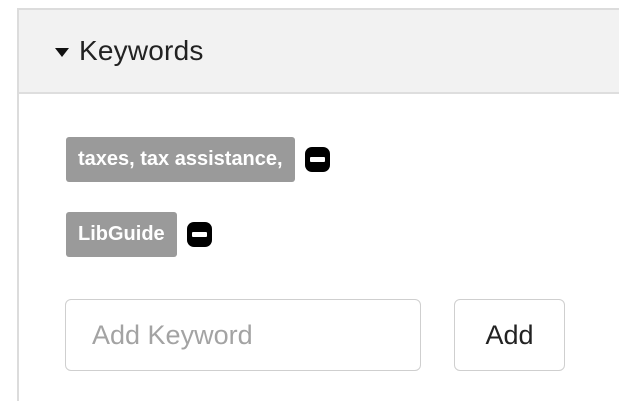  I want to click on keyword-row: LibGuide, so click(139, 234).